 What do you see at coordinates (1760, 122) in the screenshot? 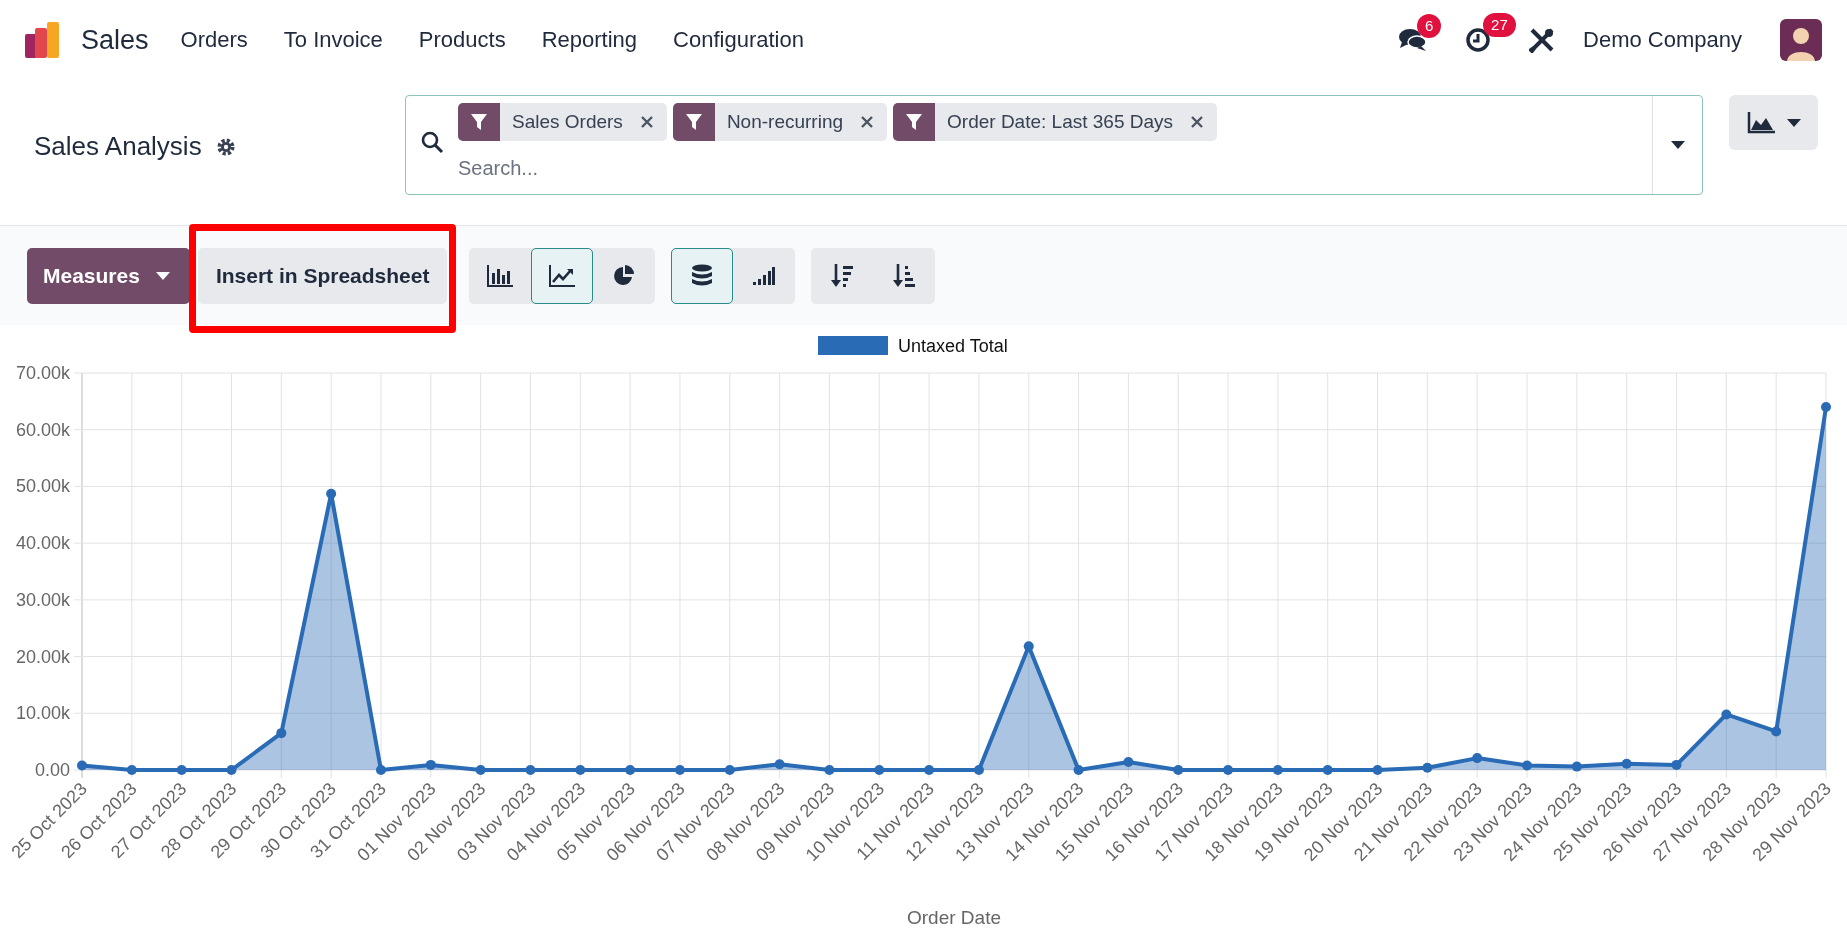
I see `area-chart-icon` at bounding box center [1760, 122].